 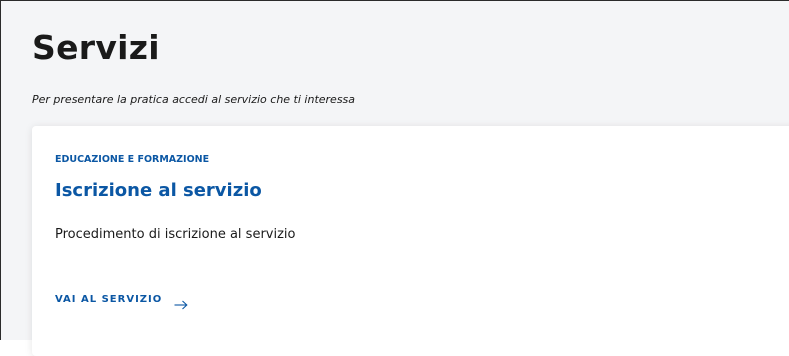 What do you see at coordinates (96, 47) in the screenshot?
I see `page-title: Servizi` at bounding box center [96, 47].